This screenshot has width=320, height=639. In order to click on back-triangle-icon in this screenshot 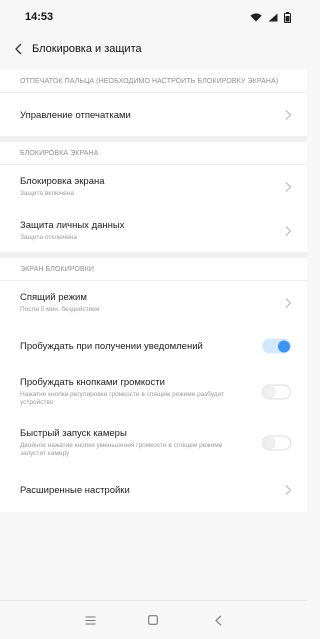, I will do `click(217, 620)`.